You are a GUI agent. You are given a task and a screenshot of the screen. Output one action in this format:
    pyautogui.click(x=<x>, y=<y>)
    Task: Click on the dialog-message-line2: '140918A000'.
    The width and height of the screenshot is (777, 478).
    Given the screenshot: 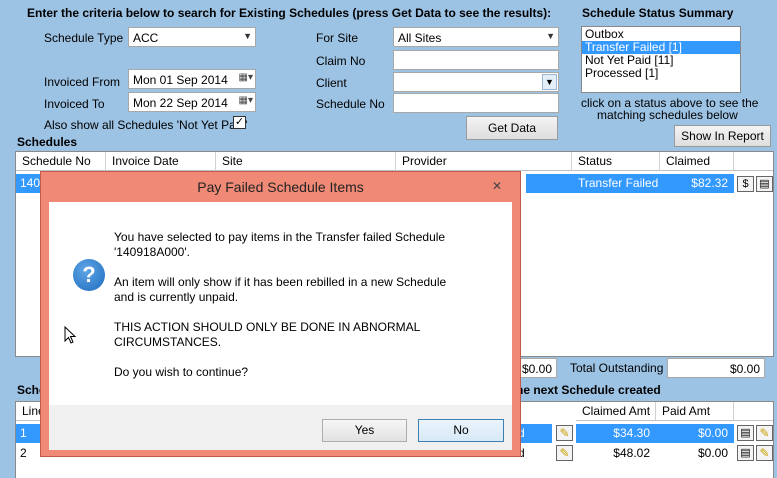 What is the action you would take?
    pyautogui.click(x=152, y=252)
    